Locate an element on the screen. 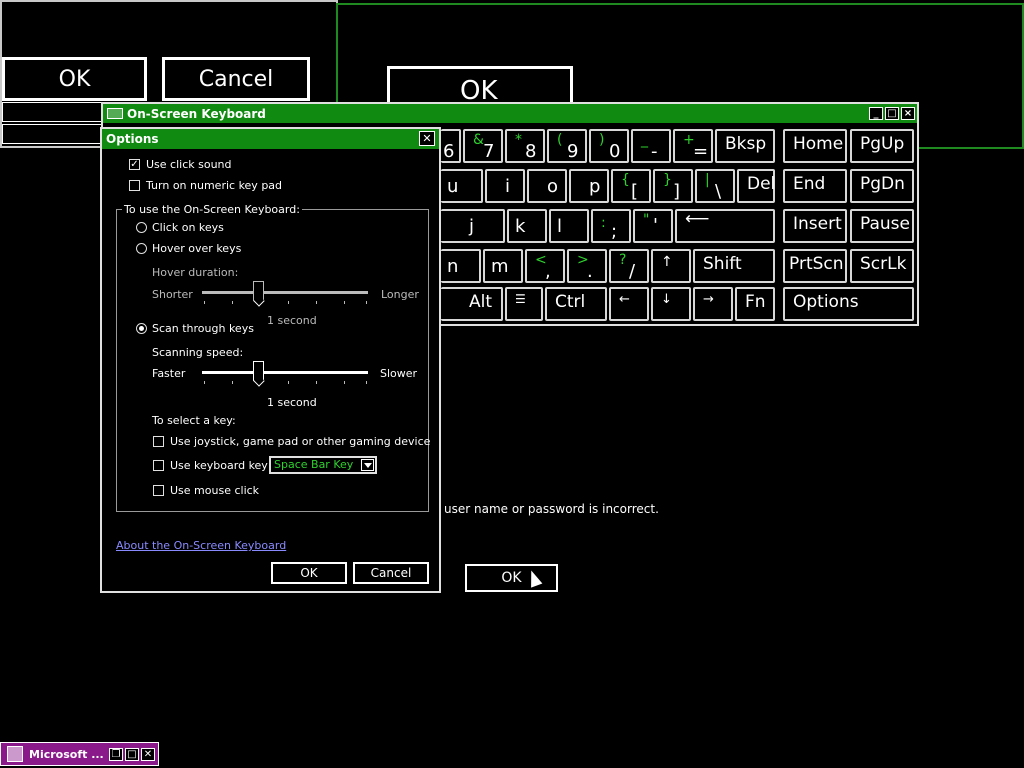 The image size is (1024, 768). key-menu: ☰ is located at coordinates (524, 304).